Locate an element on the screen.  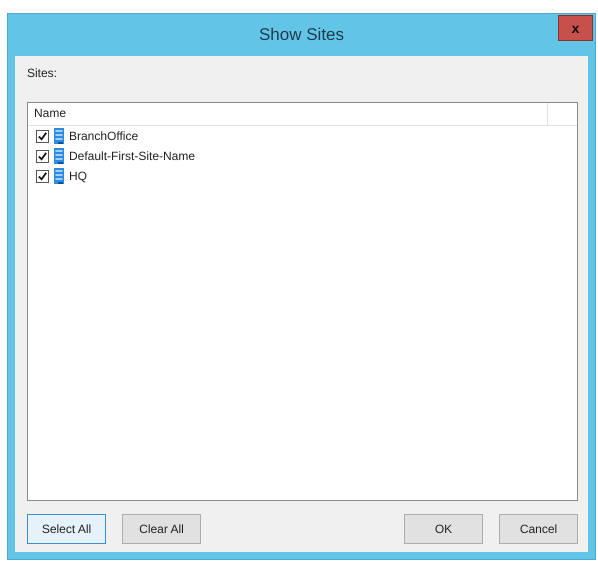
window-title: Show Sites is located at coordinates (301, 35).